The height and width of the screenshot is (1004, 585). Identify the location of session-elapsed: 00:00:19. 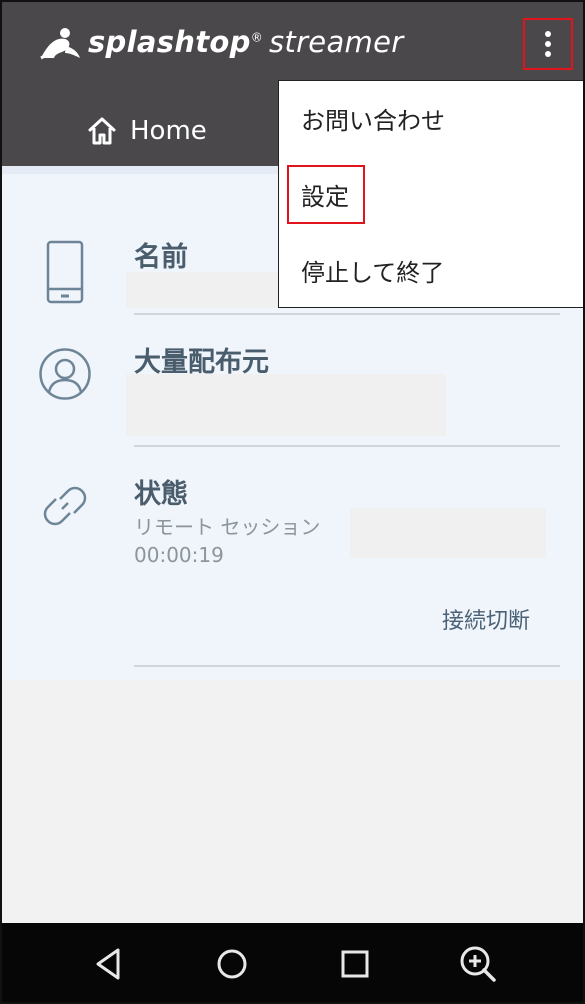
(179, 555).